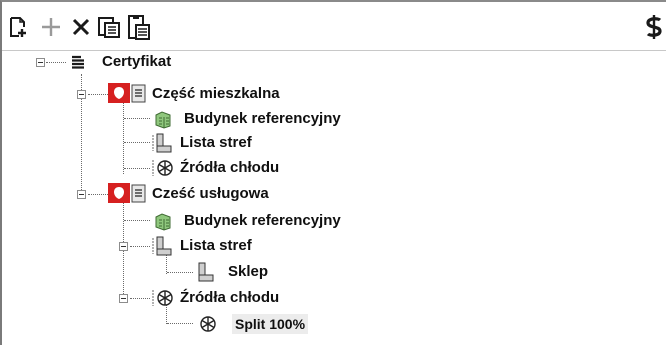 This screenshot has width=666, height=345. Describe the element at coordinates (137, 61) in the screenshot. I see `tree-node-label: Certyfikat` at that location.